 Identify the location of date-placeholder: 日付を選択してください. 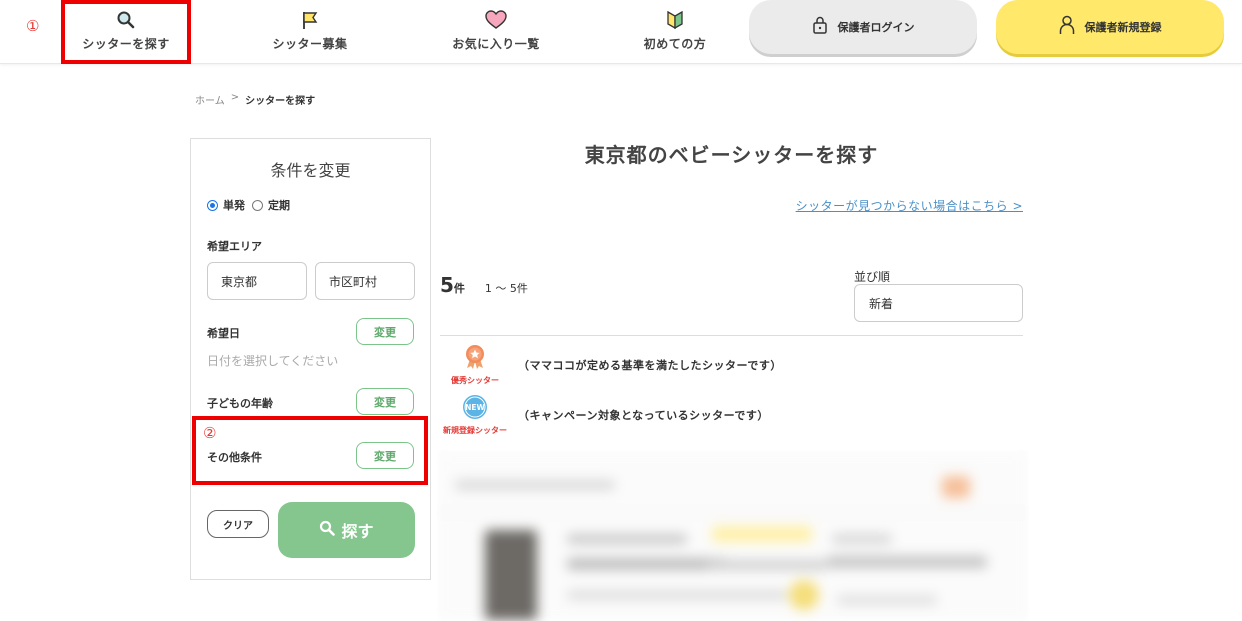
(272, 360).